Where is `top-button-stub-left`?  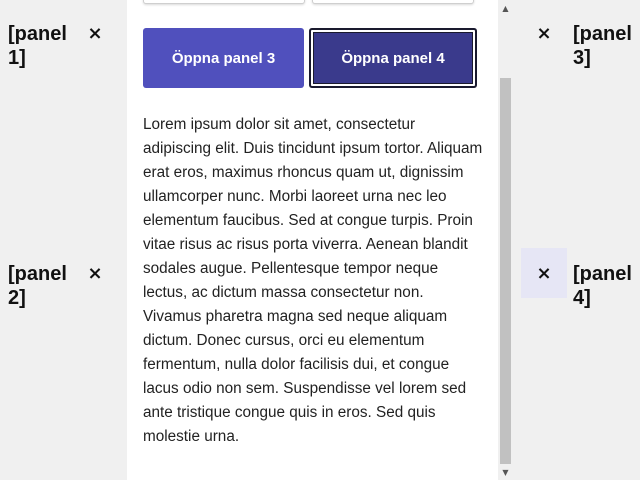 top-button-stub-left is located at coordinates (224, 2).